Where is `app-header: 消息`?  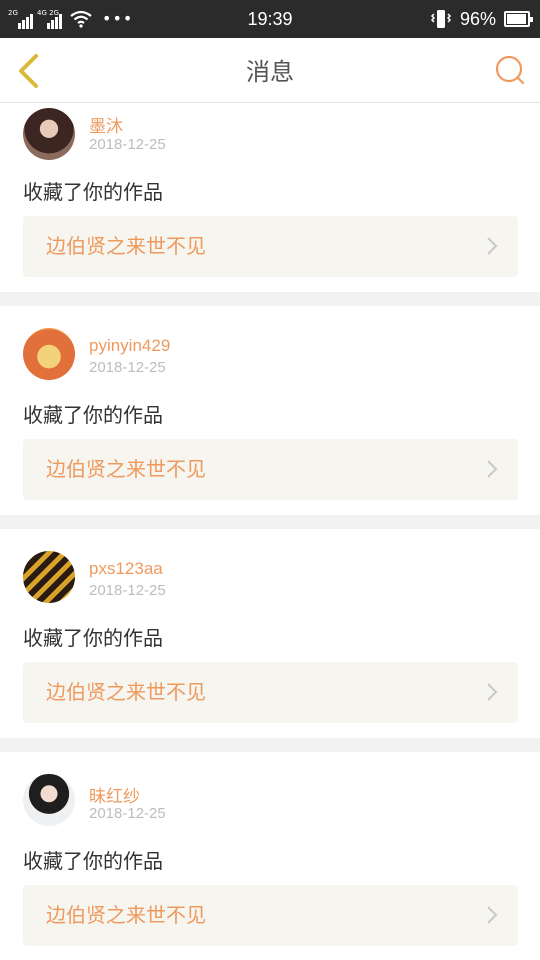
app-header: 消息 is located at coordinates (270, 70).